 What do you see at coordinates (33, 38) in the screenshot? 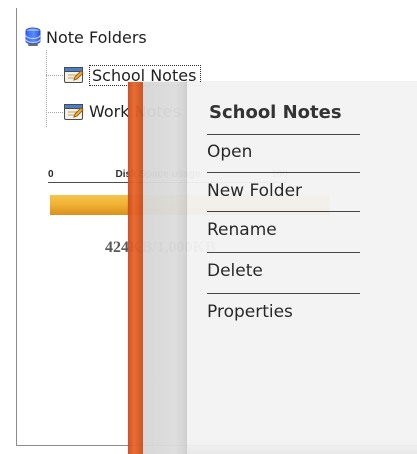
I see `database-icon` at bounding box center [33, 38].